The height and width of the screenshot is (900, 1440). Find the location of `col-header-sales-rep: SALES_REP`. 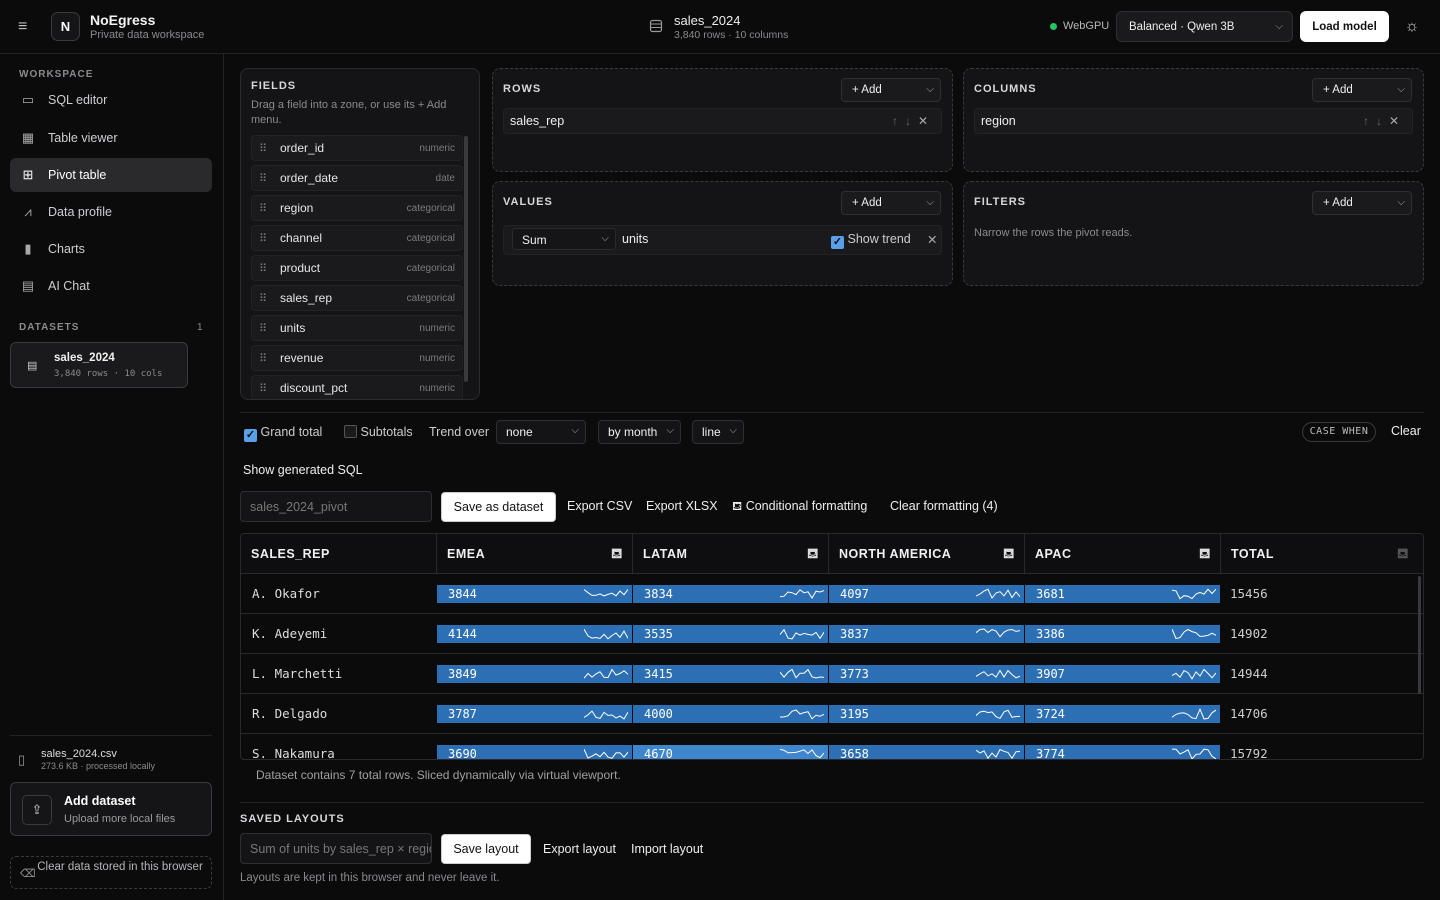

col-header-sales-rep: SALES_REP is located at coordinates (339, 554).